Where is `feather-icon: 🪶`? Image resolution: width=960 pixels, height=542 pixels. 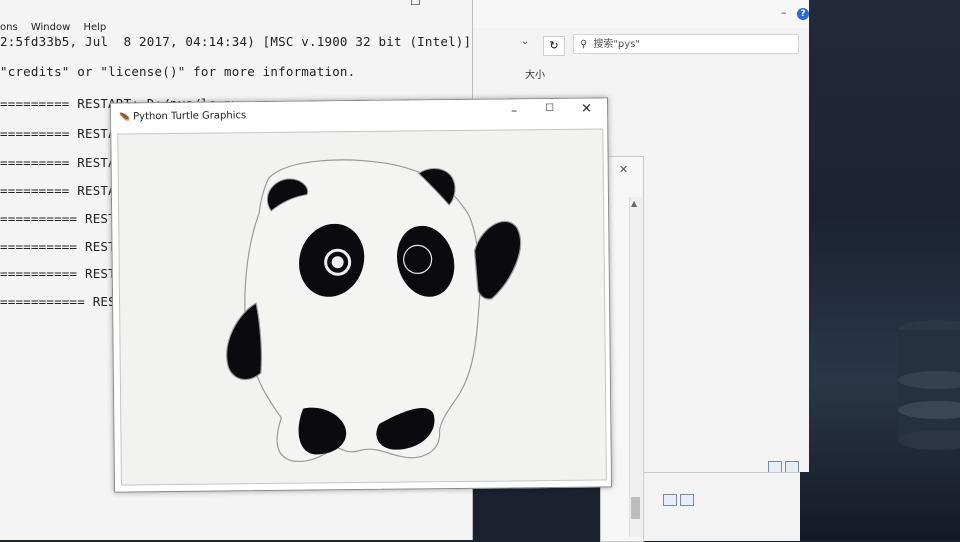
feather-icon: 🪶 is located at coordinates (125, 119).